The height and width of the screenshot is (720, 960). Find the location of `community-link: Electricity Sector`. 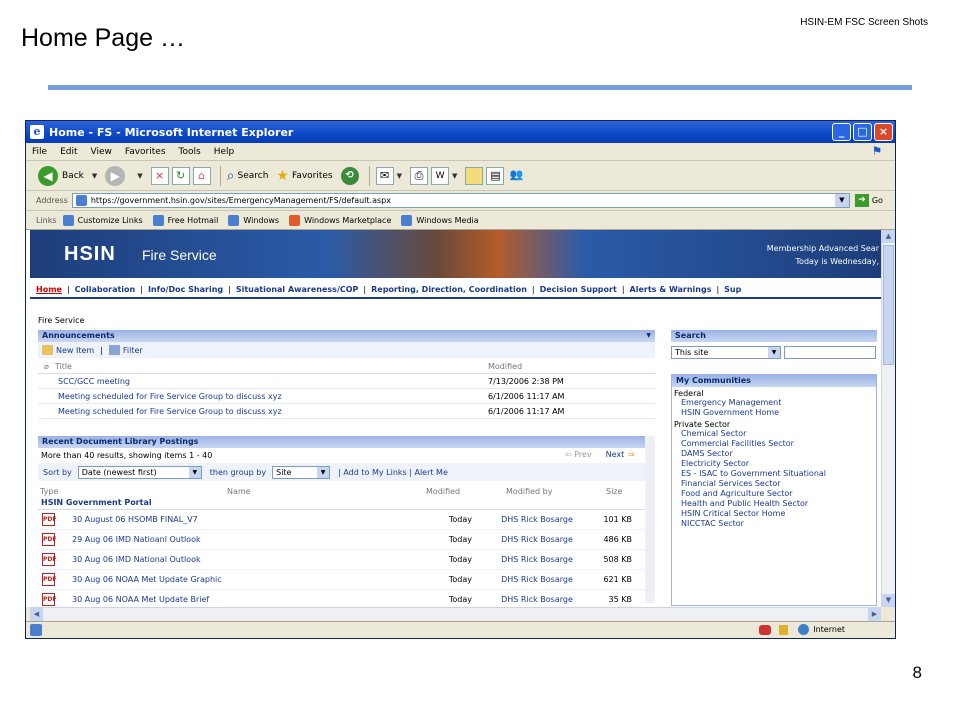

community-link: Electricity Sector is located at coordinates (774, 464).